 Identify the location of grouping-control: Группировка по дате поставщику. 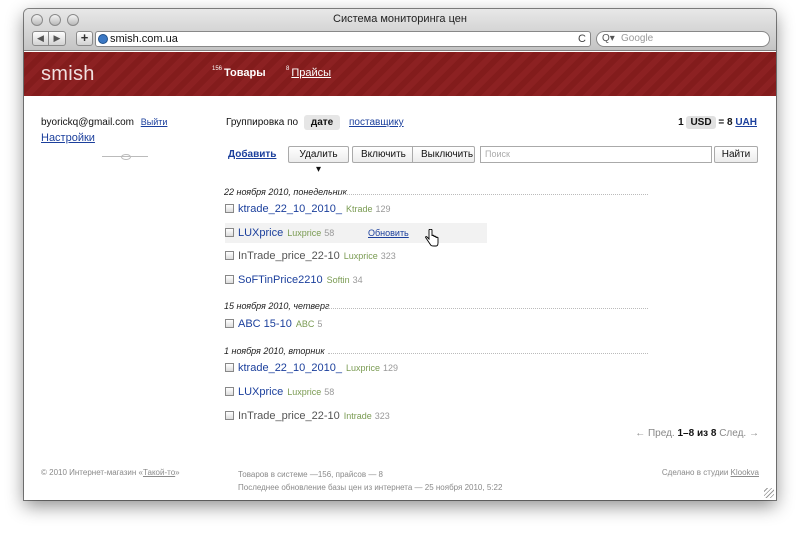
(315, 122).